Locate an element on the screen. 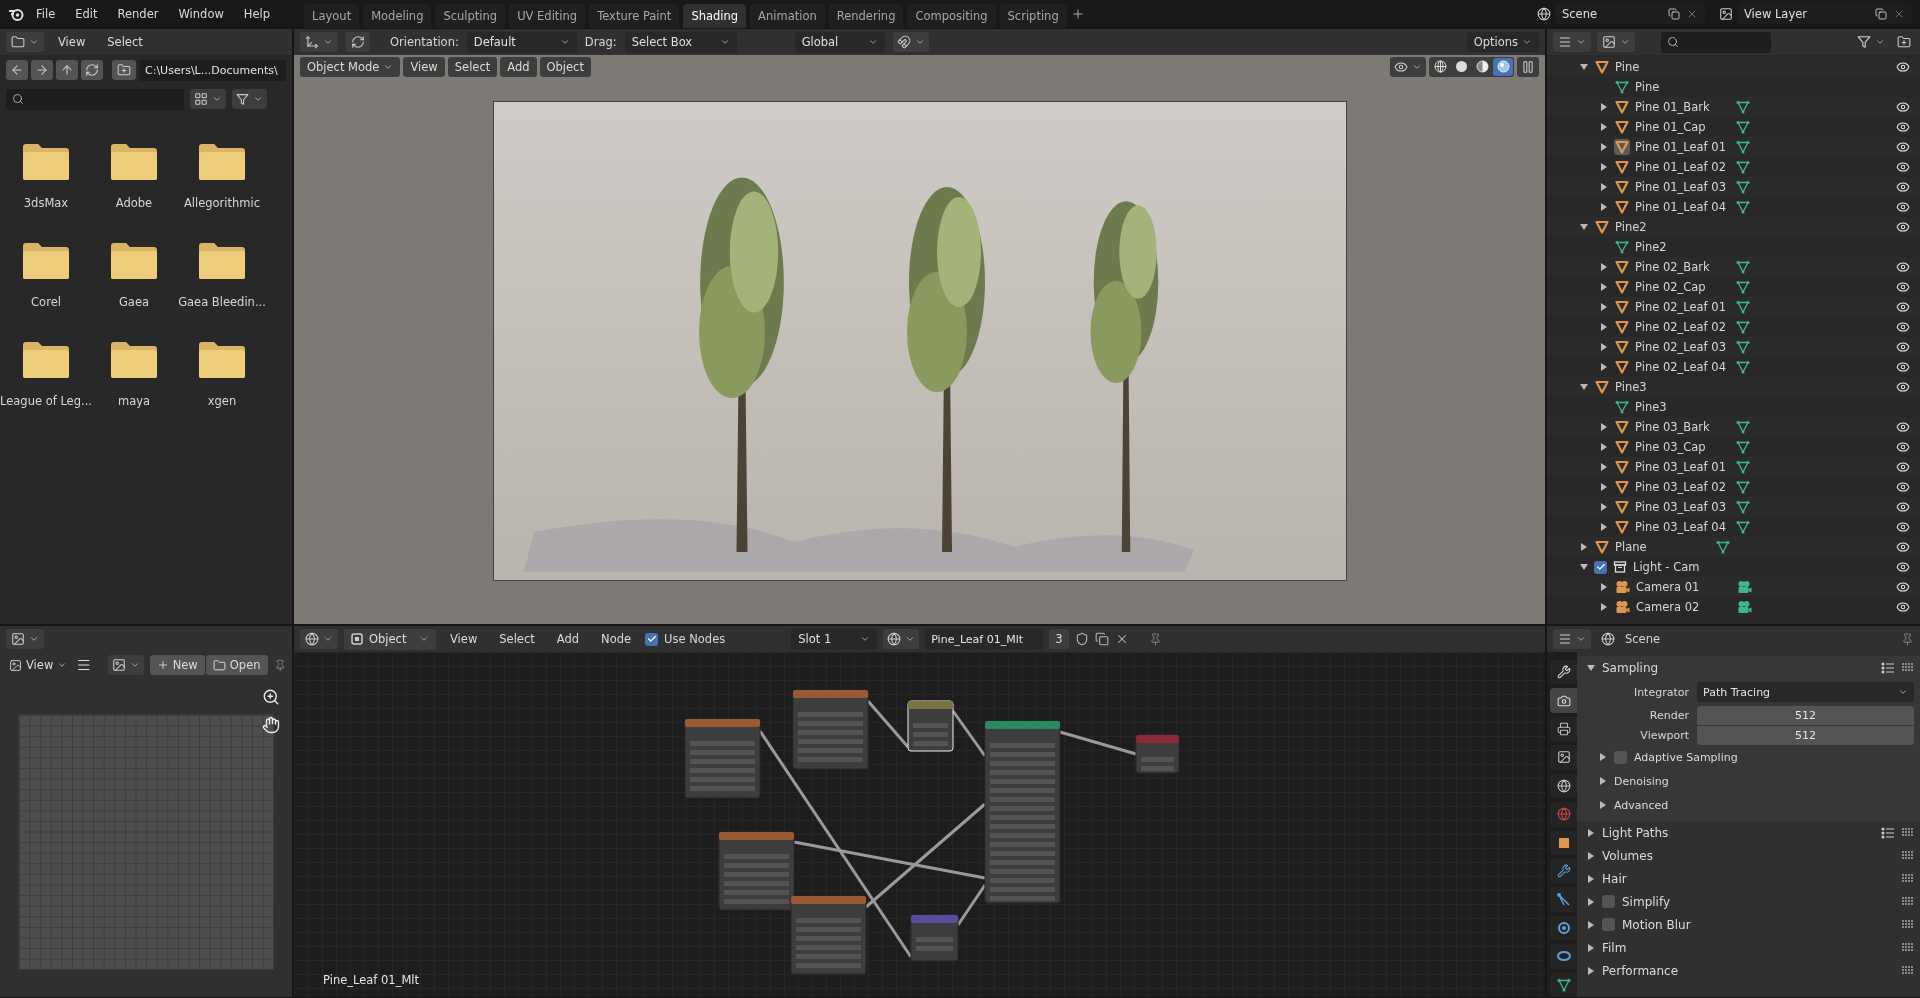 The height and width of the screenshot is (998, 1920). view-layer-button is located at coordinates (1616, 42).